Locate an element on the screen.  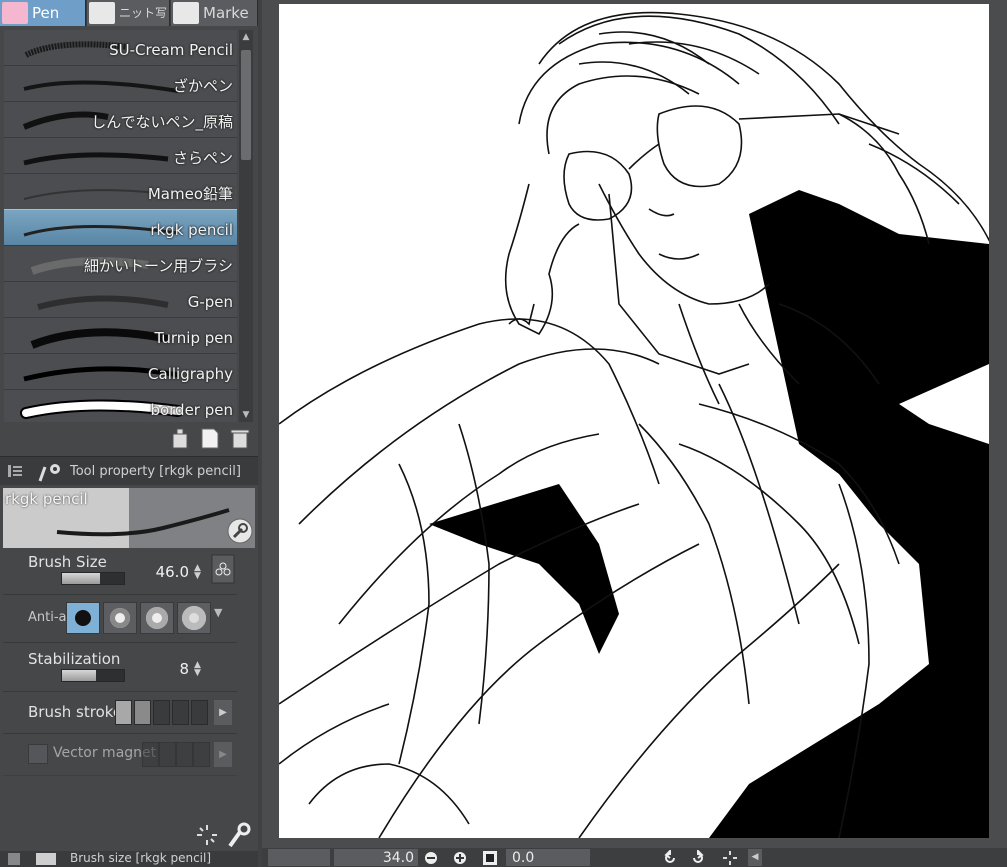
aa-none-icon is located at coordinates (83, 618).